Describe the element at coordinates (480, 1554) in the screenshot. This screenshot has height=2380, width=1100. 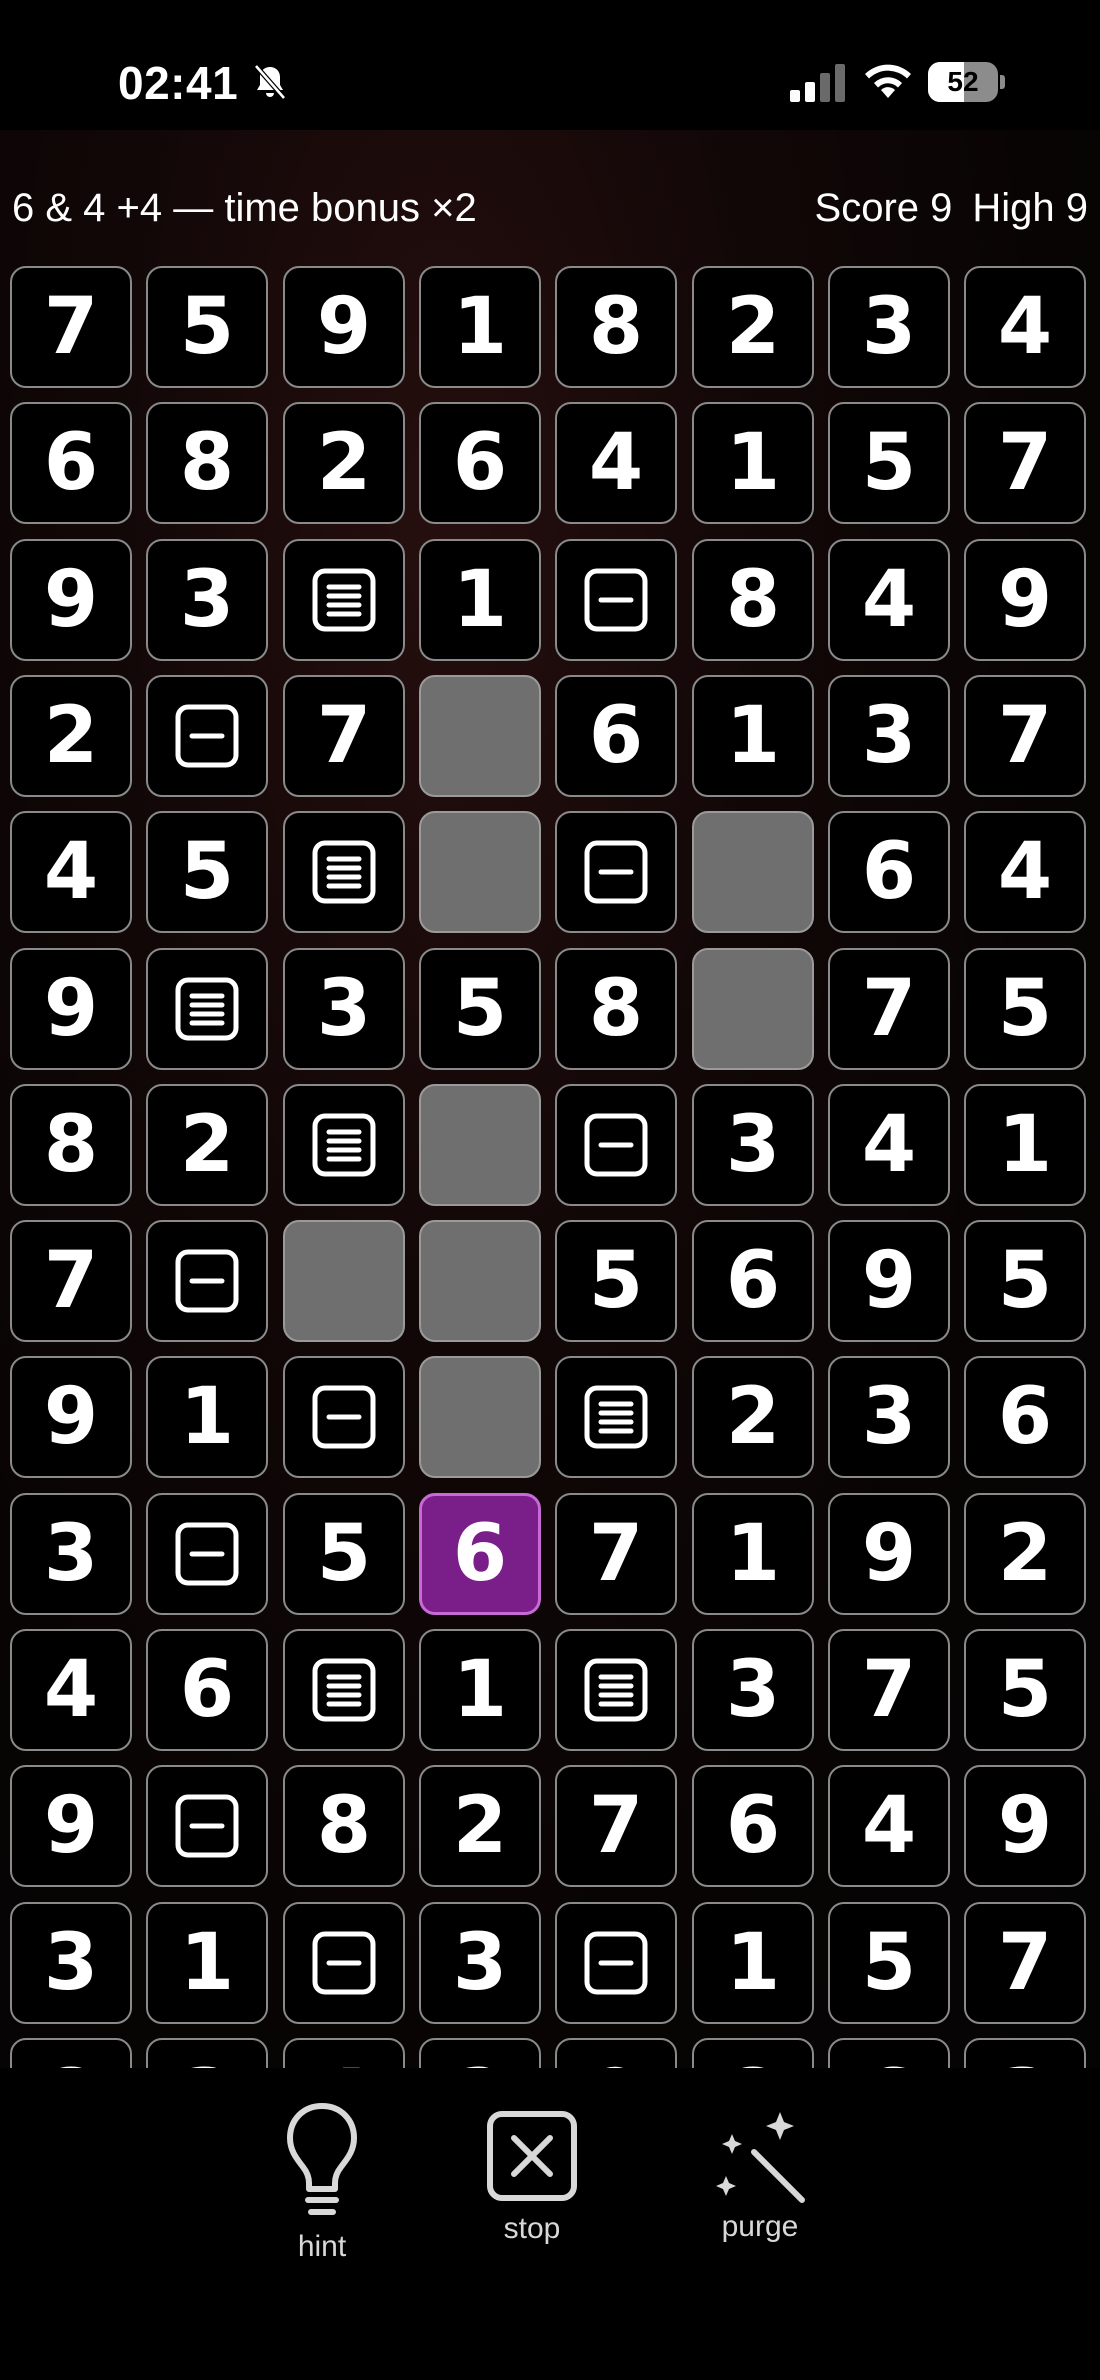
I see `selected-number-tile: 6` at that location.